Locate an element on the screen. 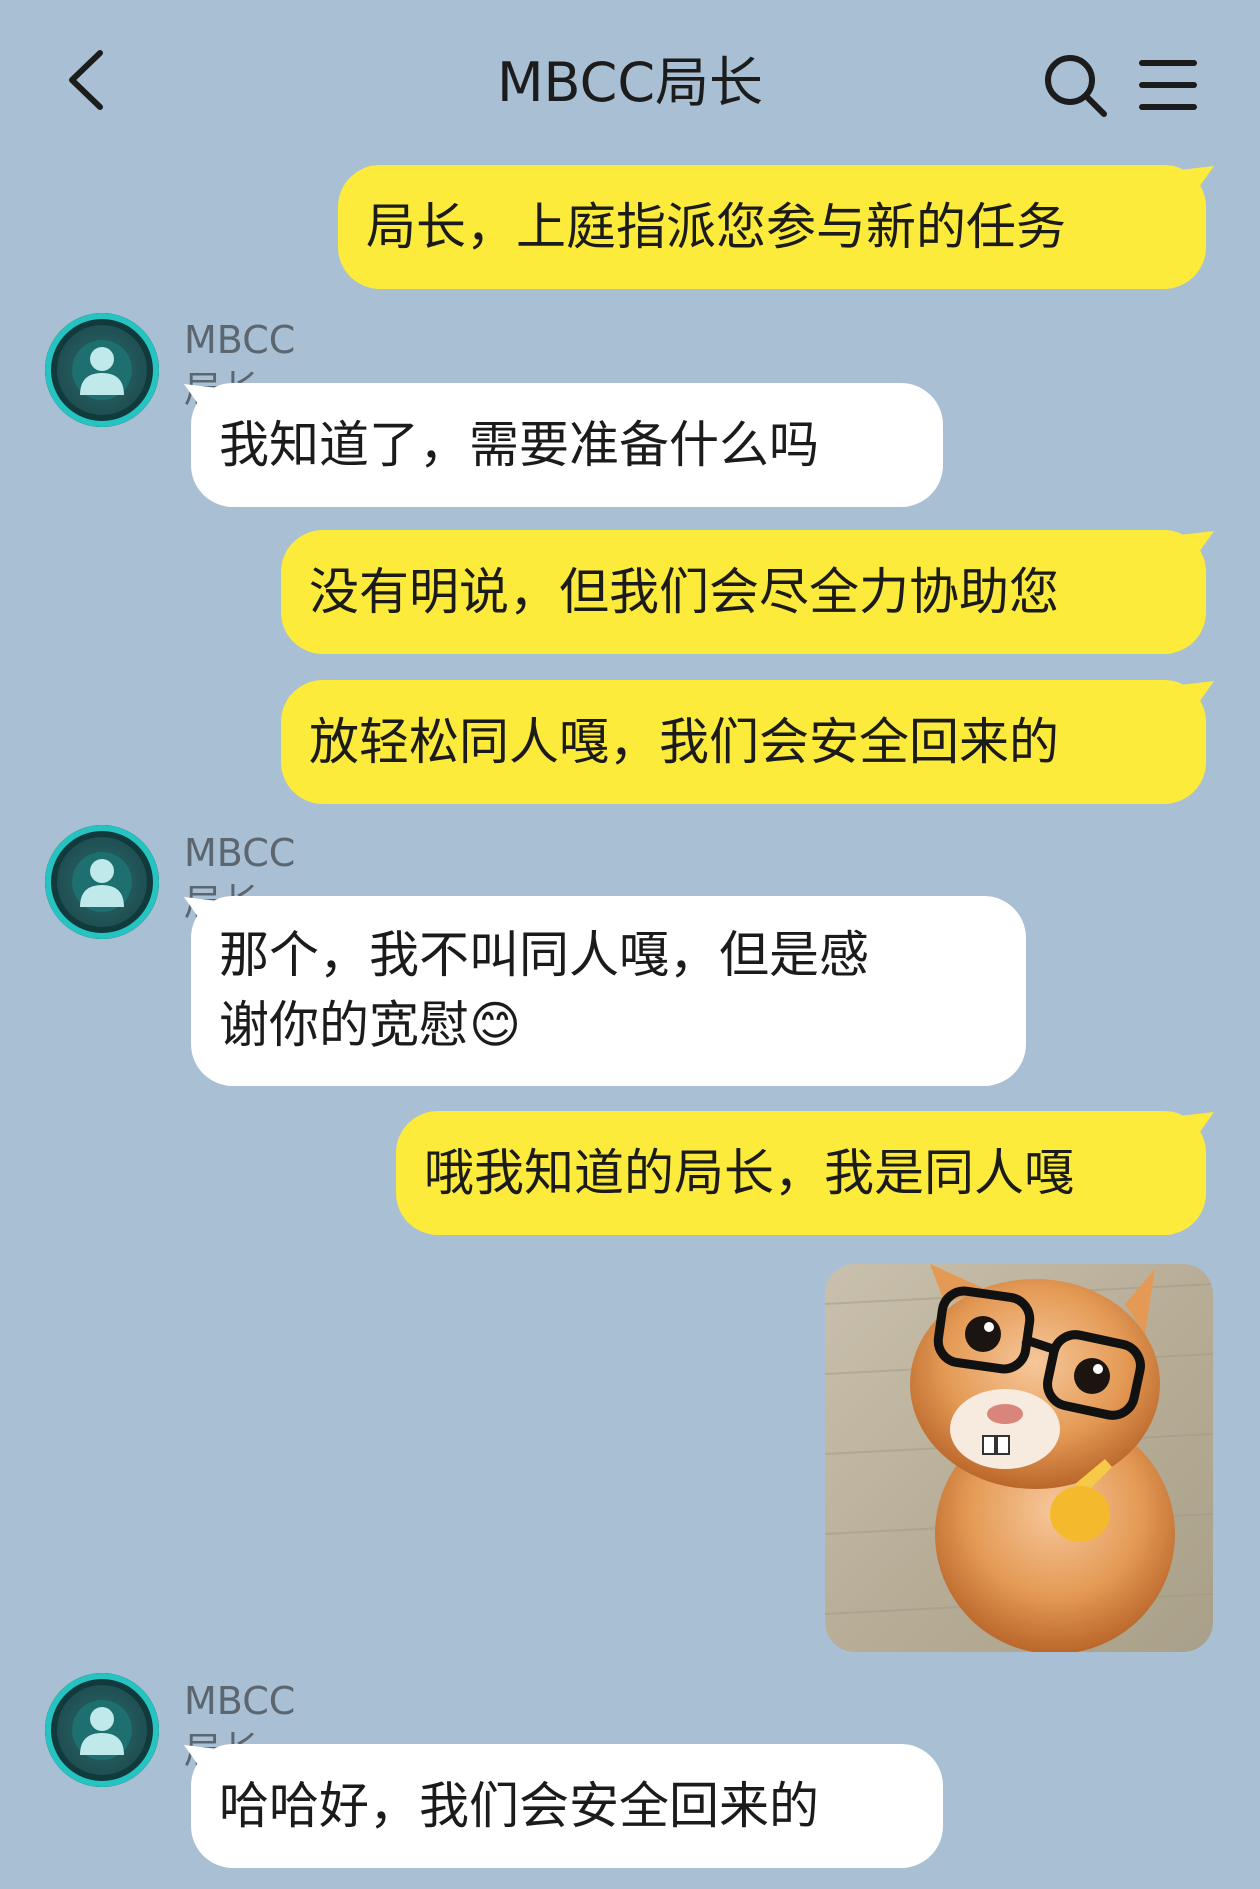  message-text-line: 谢你的宽慰😊 is located at coordinates (370, 1025).